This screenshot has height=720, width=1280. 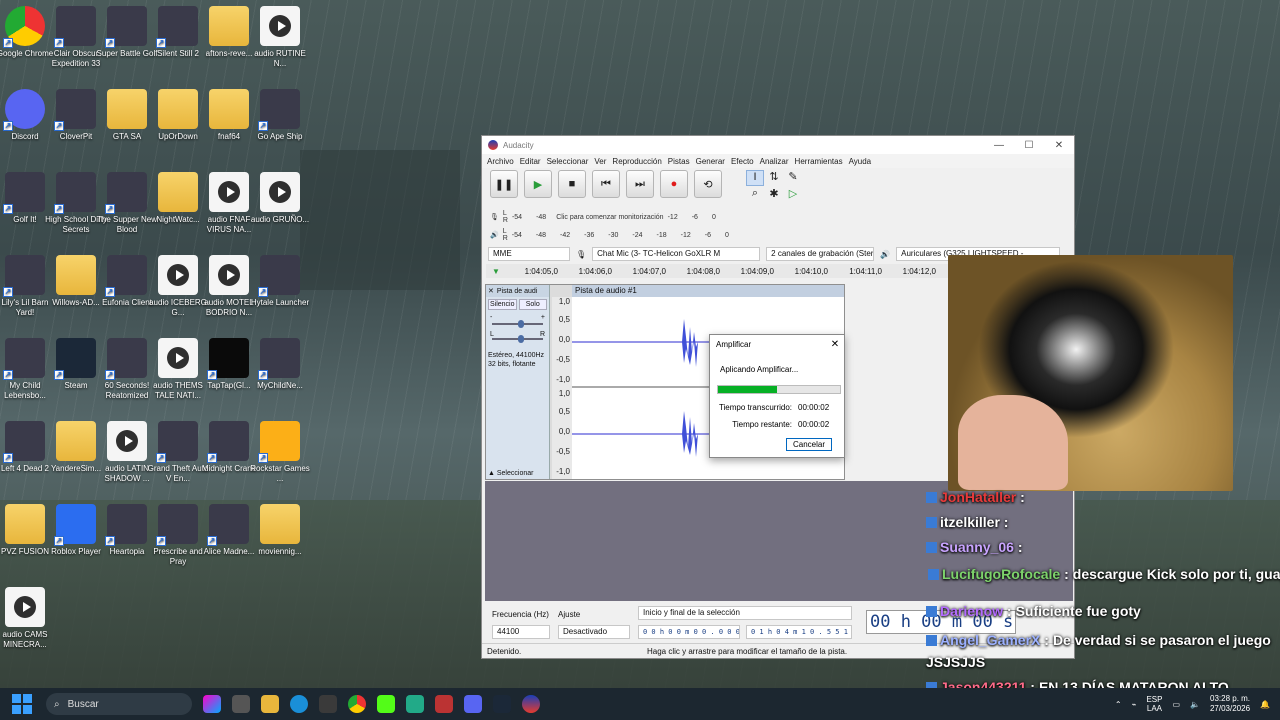 I want to click on clip-name: Pista de audio #1, so click(x=708, y=291).